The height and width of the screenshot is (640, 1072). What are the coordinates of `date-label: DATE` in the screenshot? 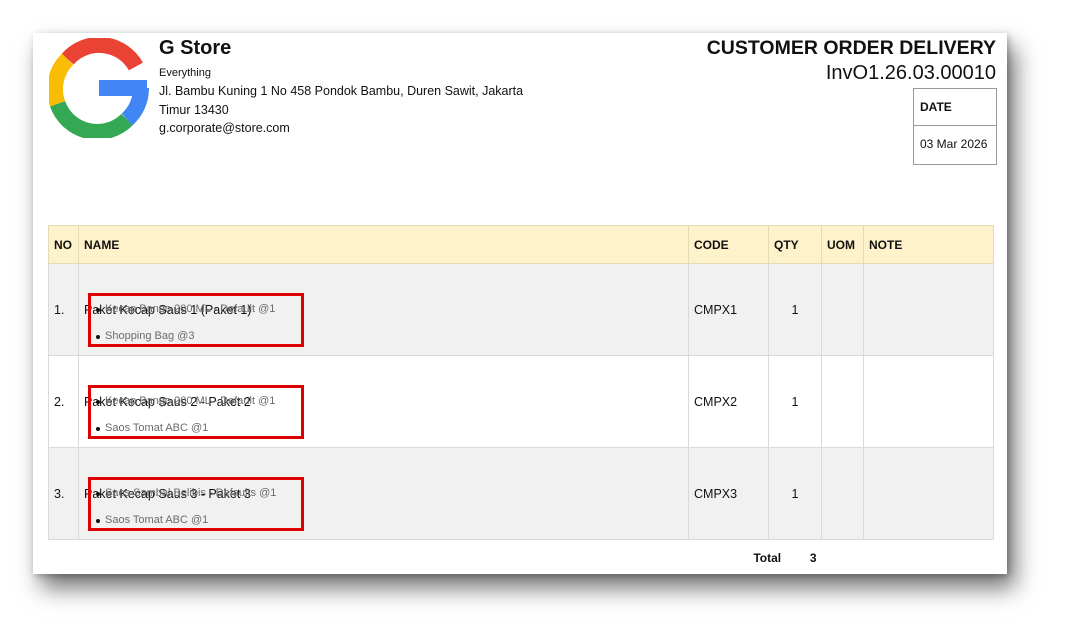 It's located at (955, 107).